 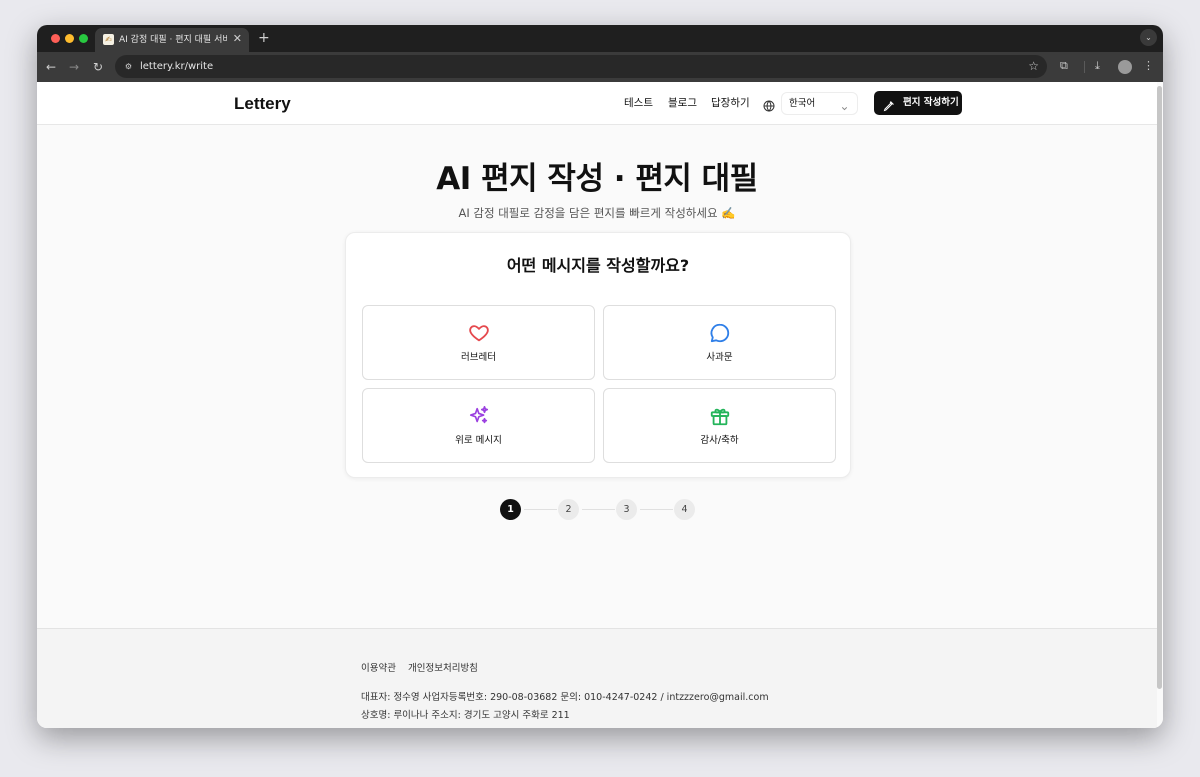 What do you see at coordinates (55, 38) in the screenshot?
I see `close-window-button` at bounding box center [55, 38].